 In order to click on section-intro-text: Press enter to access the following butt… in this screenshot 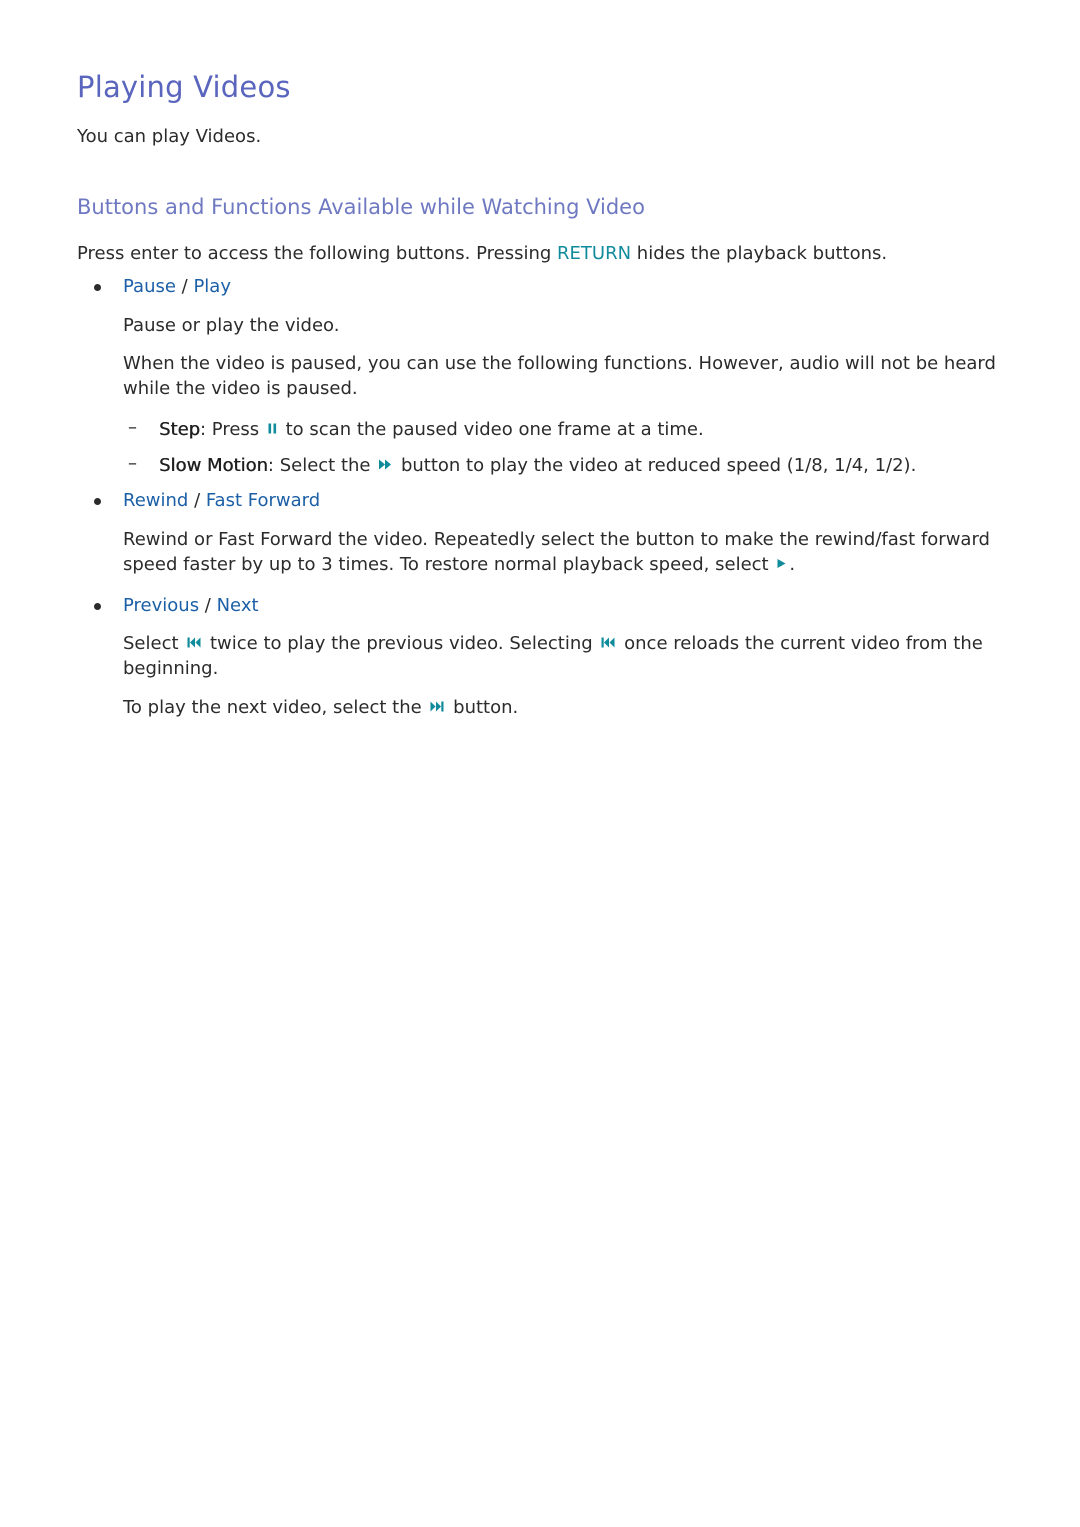, I will do `click(317, 253)`.